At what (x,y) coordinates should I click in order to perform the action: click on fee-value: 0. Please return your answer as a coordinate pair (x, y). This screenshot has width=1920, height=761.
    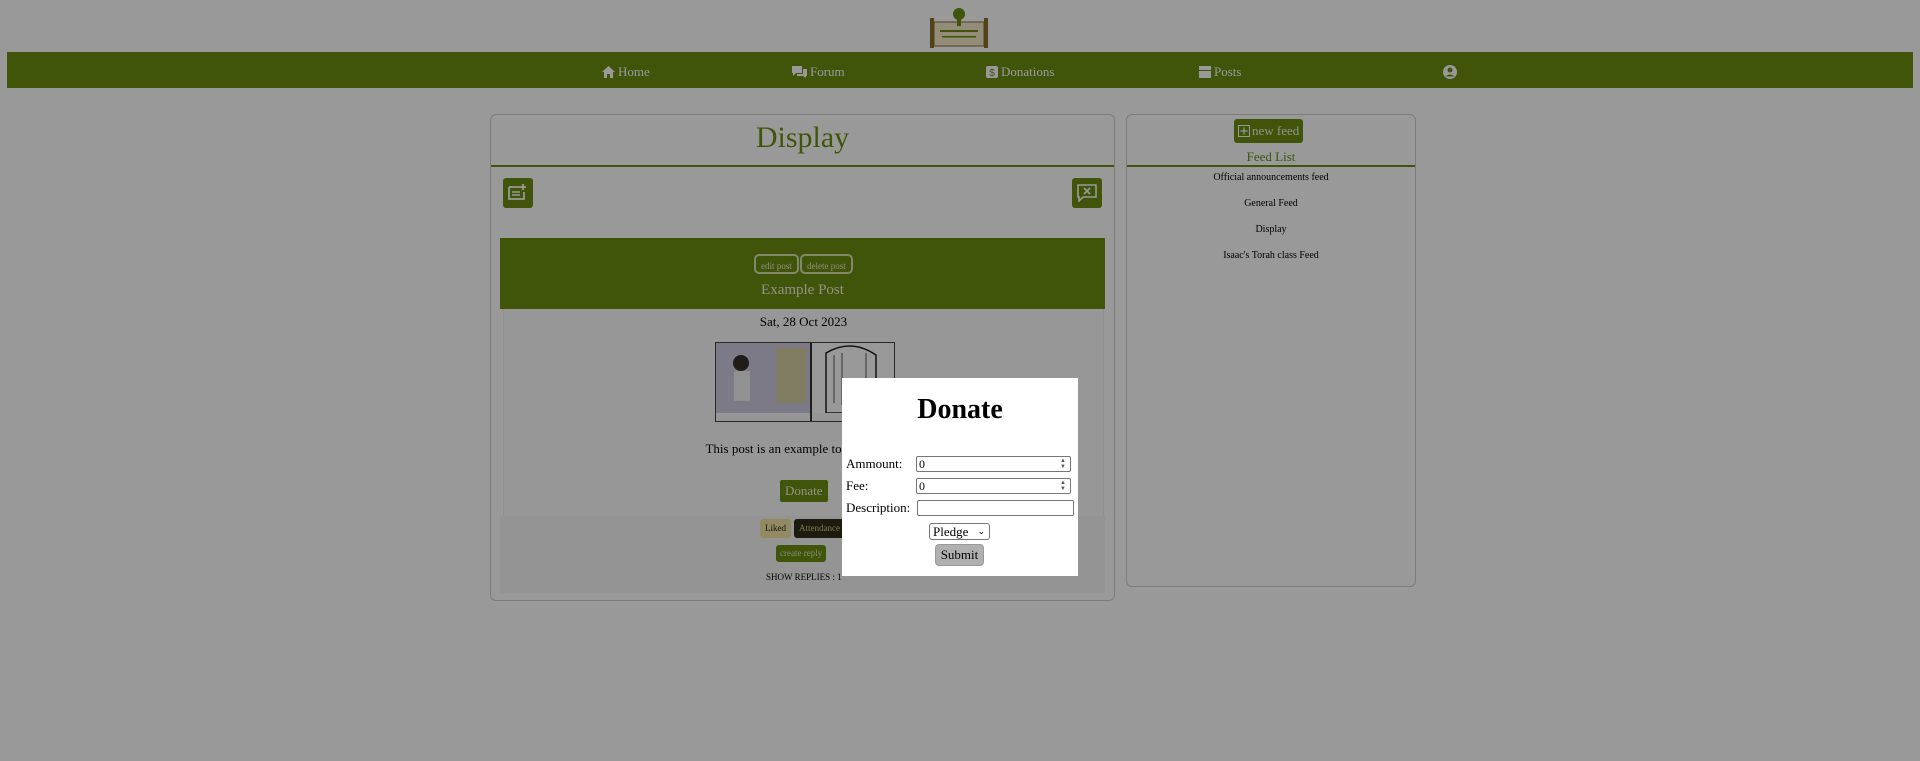
    Looking at the image, I should click on (922, 486).